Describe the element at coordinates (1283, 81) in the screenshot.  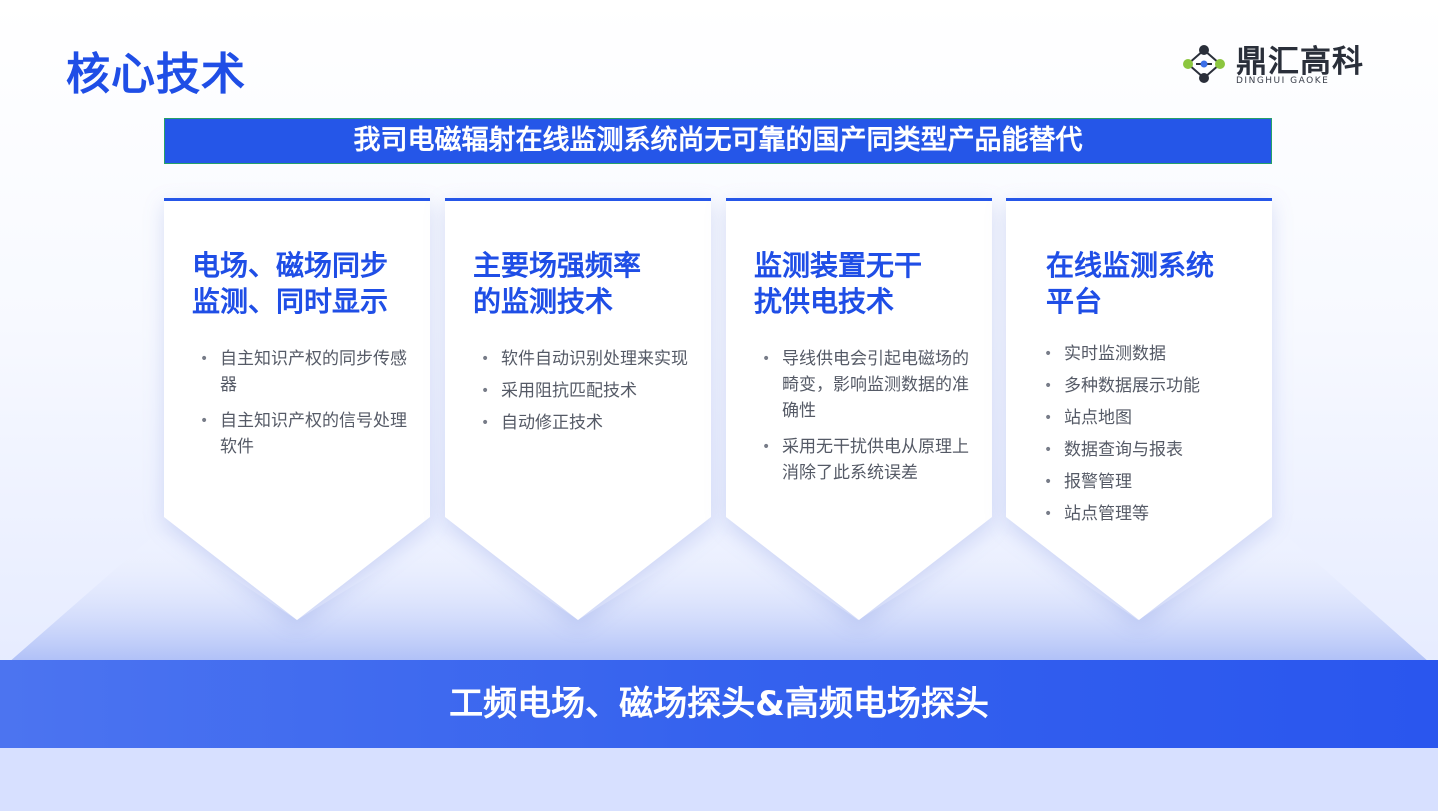
I see `logo-subtitle: DINGHUI GAOKE` at that location.